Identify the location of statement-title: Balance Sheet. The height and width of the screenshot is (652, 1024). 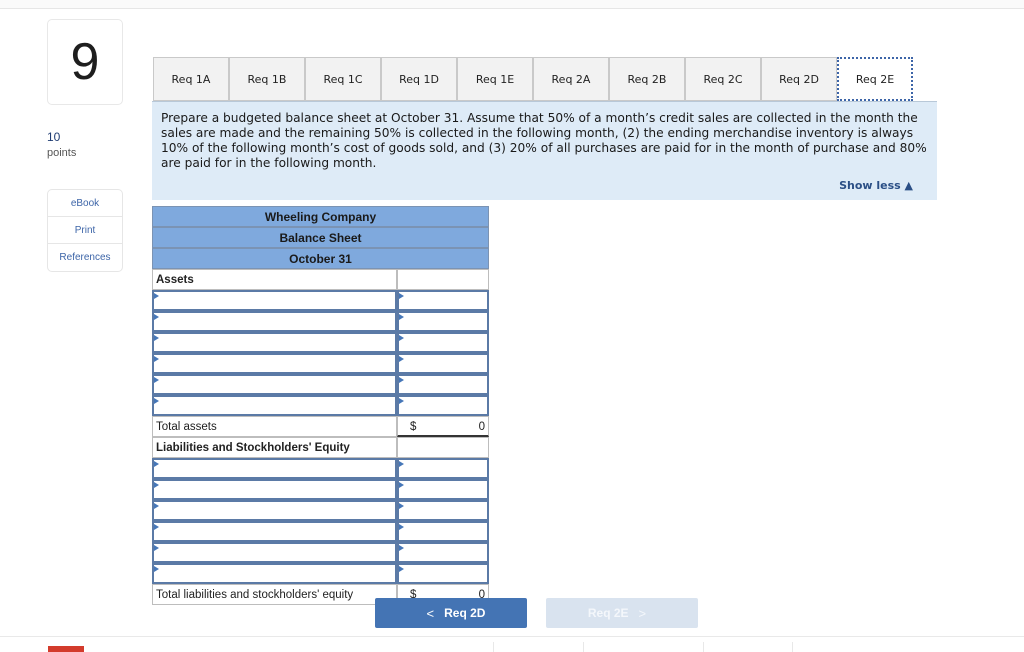
(320, 237).